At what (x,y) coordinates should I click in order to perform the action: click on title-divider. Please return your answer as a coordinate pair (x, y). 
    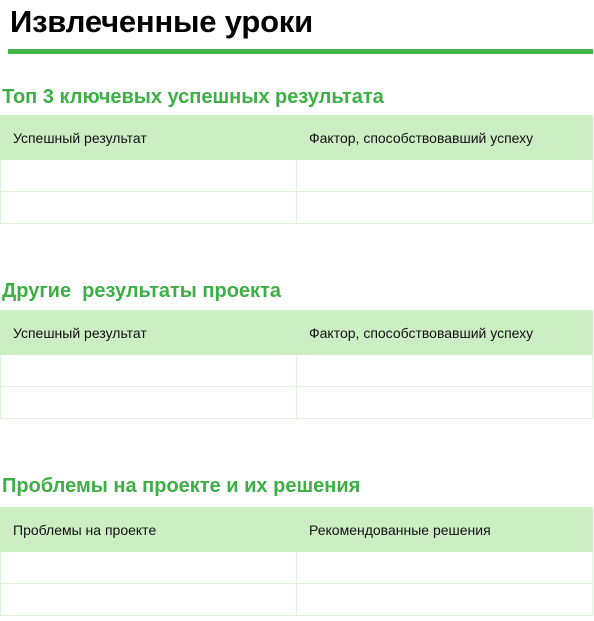
    Looking at the image, I should click on (300, 51).